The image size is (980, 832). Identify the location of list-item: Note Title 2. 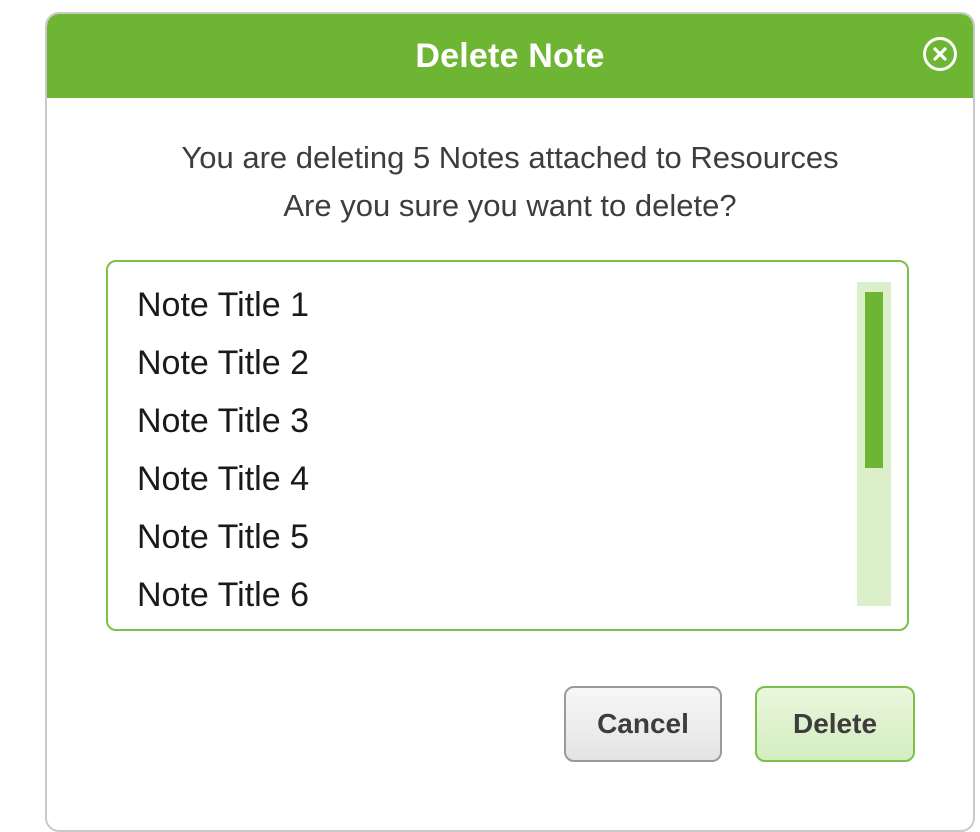
(223, 363).